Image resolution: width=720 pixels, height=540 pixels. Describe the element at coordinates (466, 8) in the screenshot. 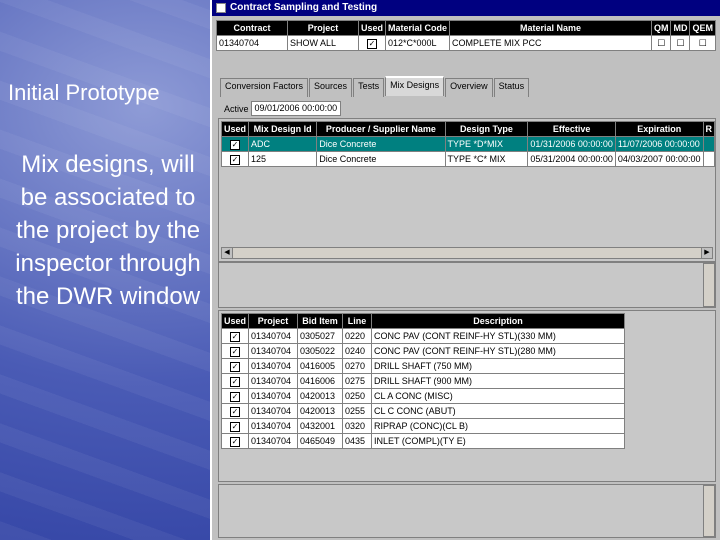

I see `window-titlebar: Contract Sampling and Testing` at that location.